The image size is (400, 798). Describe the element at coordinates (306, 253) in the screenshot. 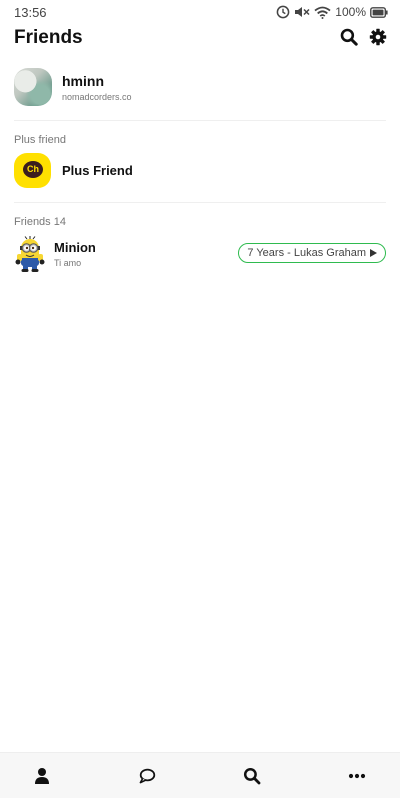

I see `music-title: 7 Years - Lukas Graham` at that location.